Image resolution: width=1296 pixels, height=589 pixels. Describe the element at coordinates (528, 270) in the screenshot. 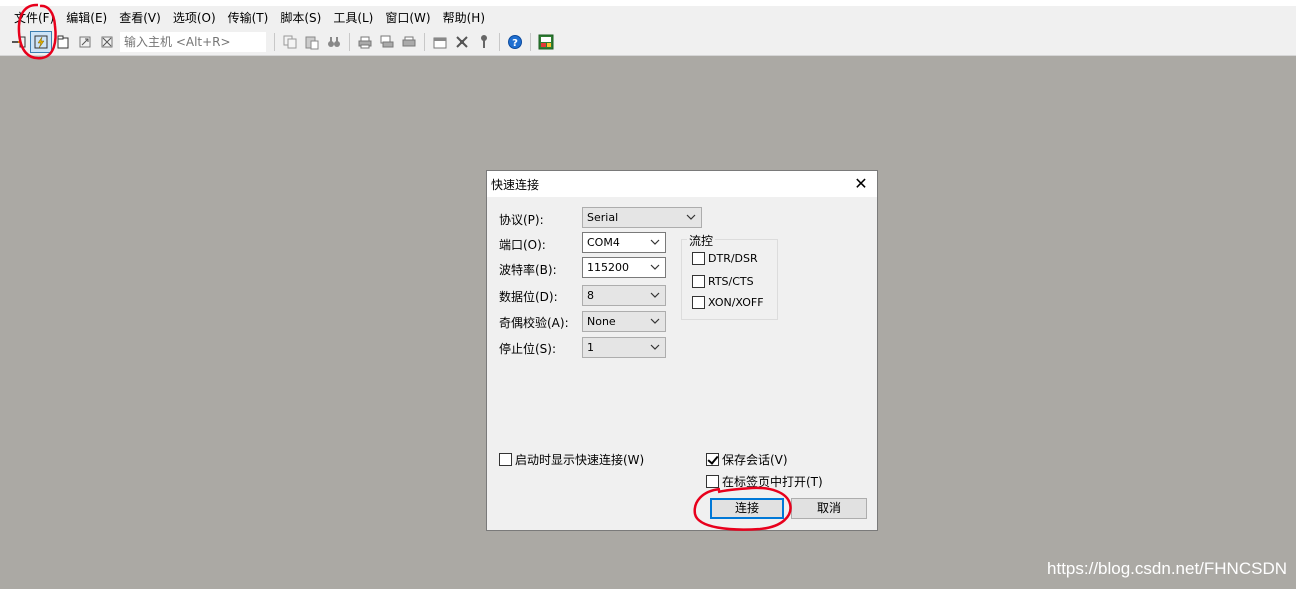

I see `baud-label: 波特率(B):` at that location.